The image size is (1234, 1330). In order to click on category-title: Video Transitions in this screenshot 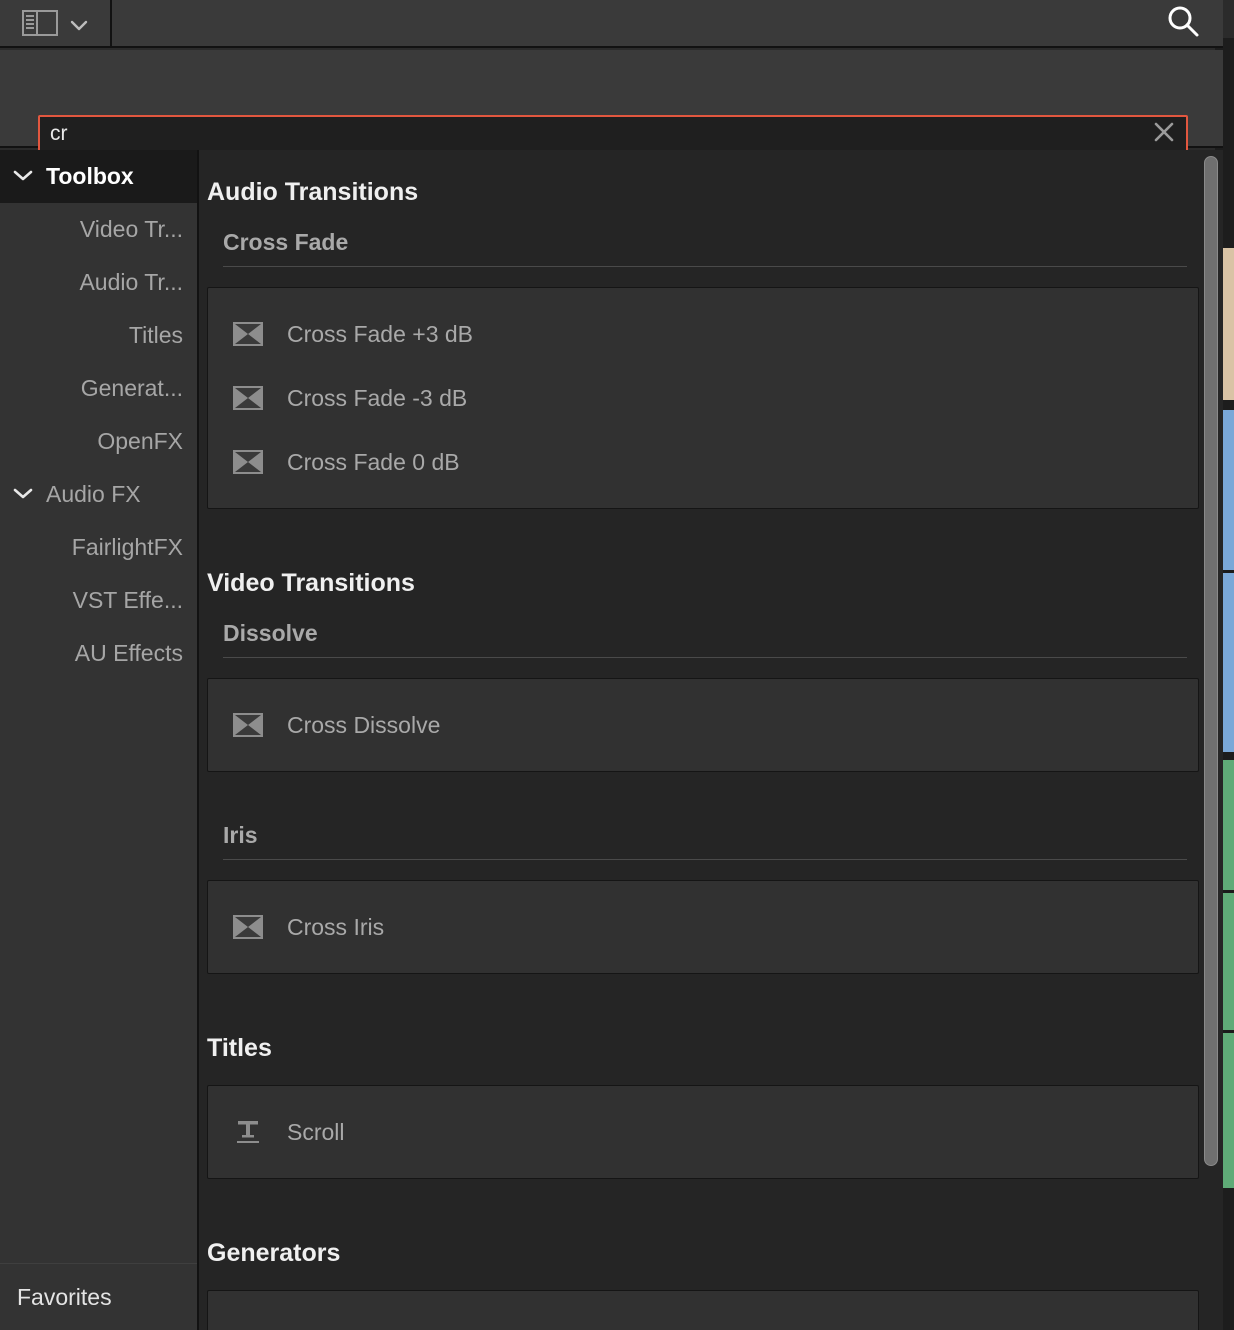, I will do `click(311, 583)`.